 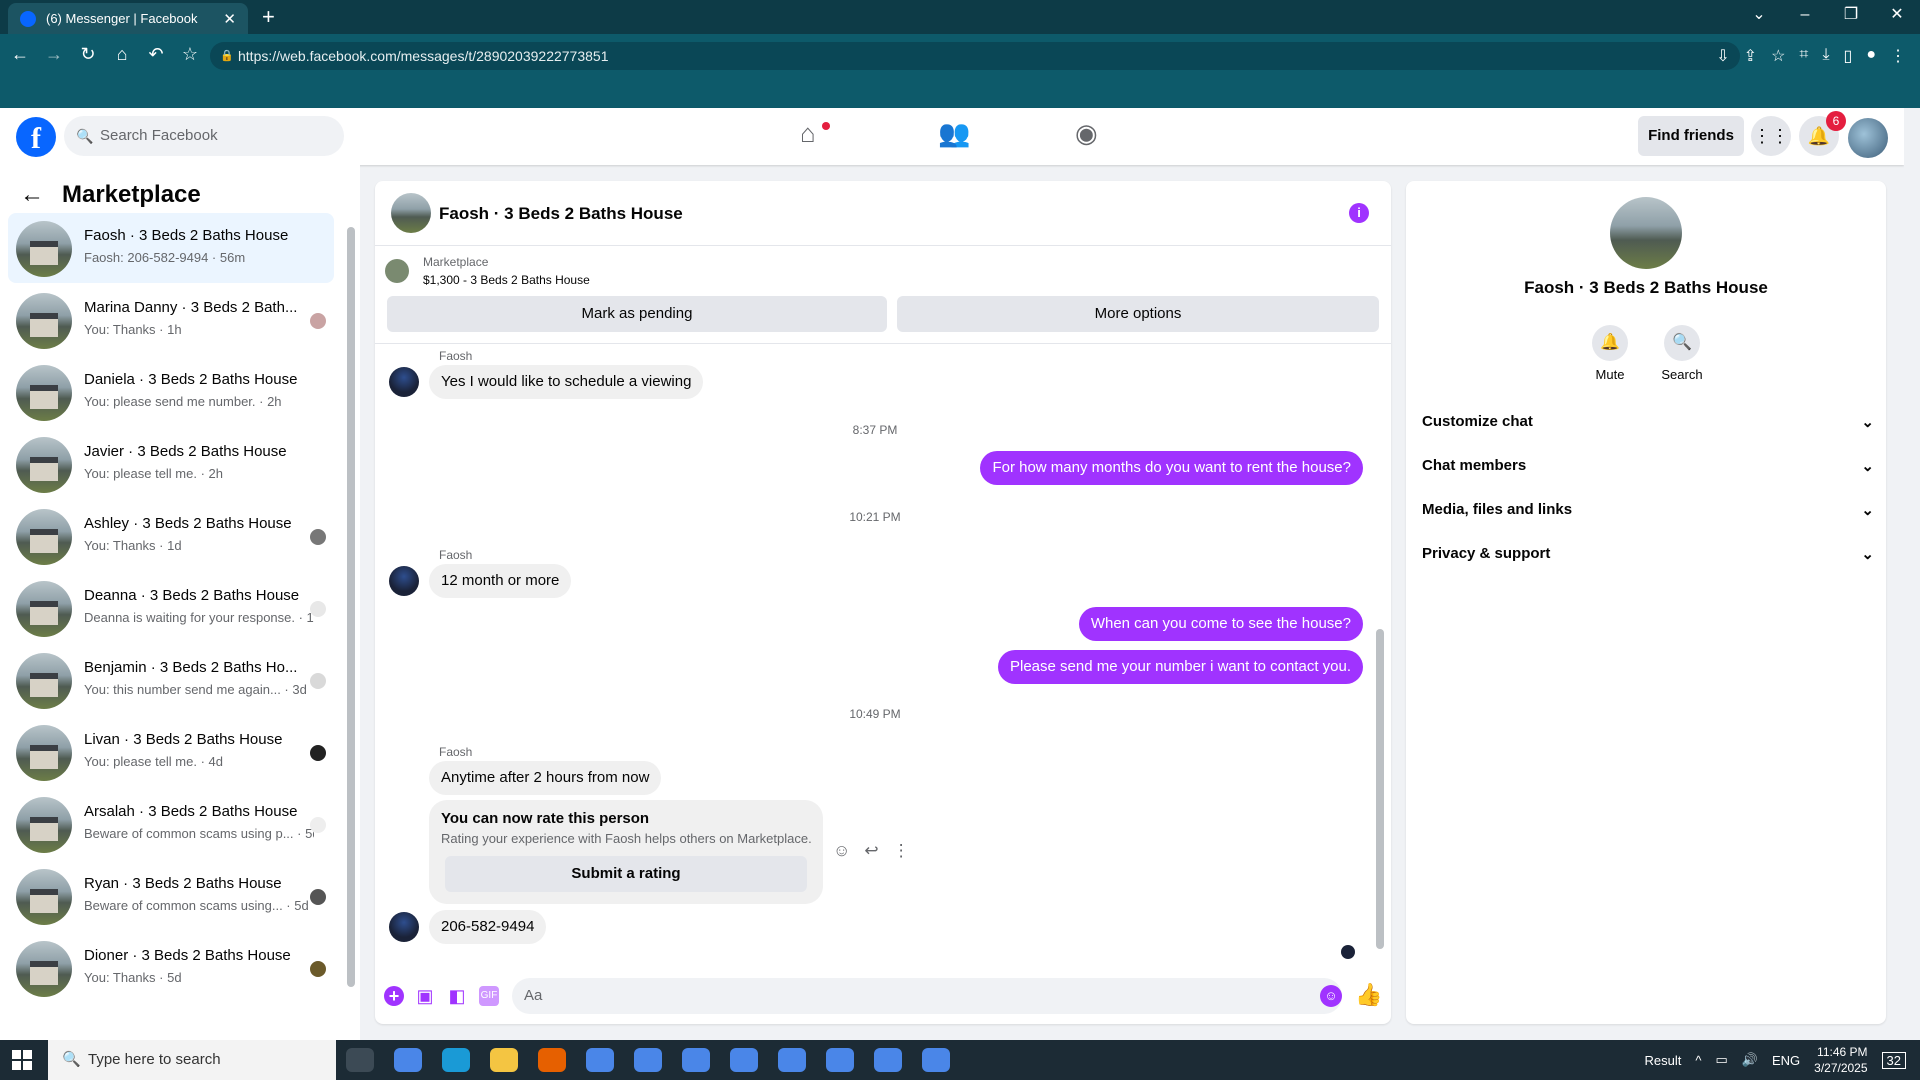 What do you see at coordinates (425, 996) in the screenshot?
I see `photo-icon: ▣` at bounding box center [425, 996].